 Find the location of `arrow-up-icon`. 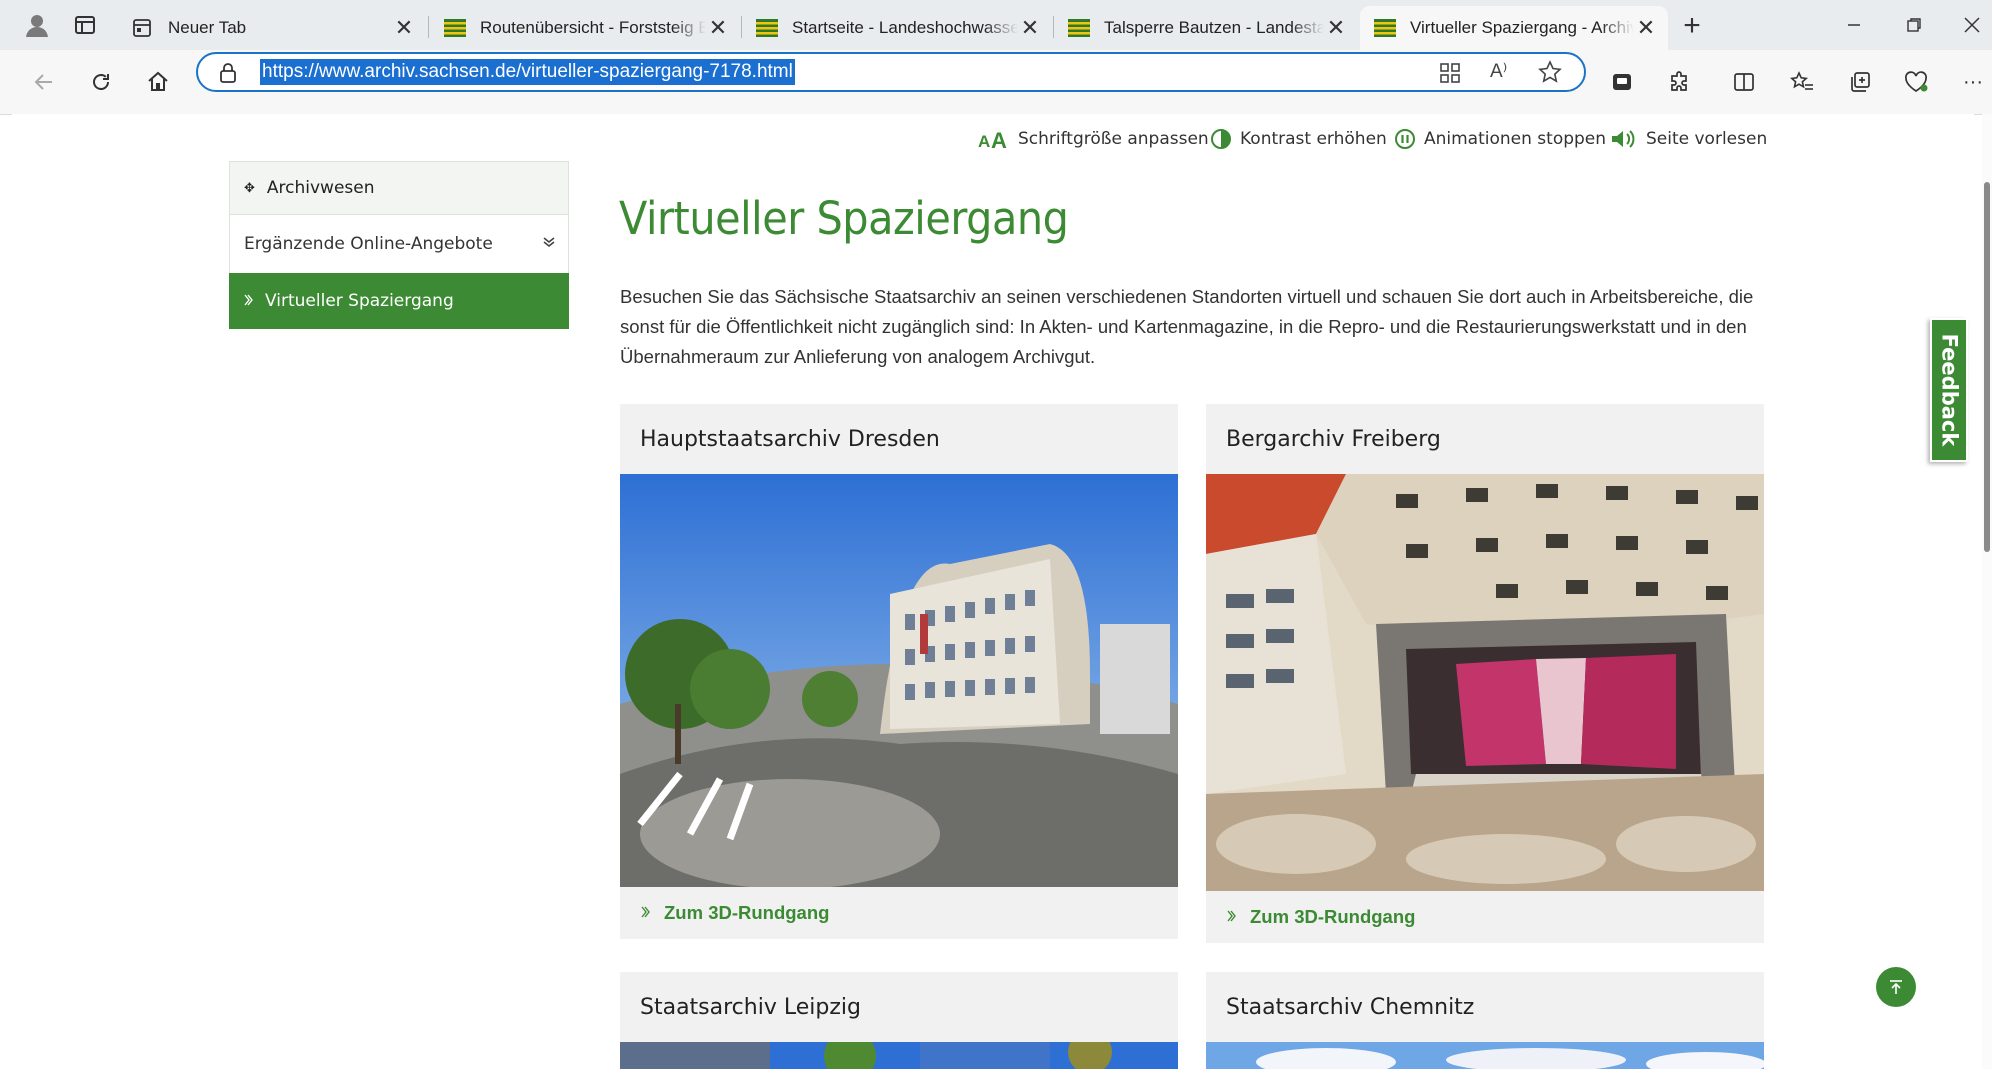

arrow-up-icon is located at coordinates (1896, 987).